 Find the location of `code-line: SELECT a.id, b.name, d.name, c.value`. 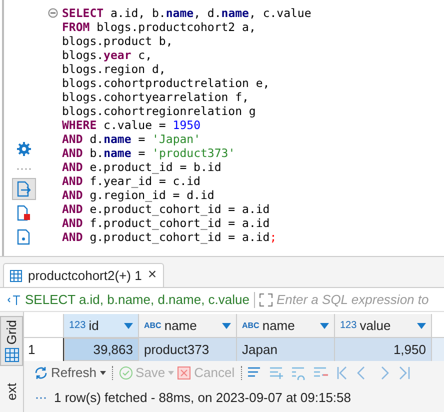

code-line: SELECT a.id, b.name, d.name, c.value is located at coordinates (187, 13).